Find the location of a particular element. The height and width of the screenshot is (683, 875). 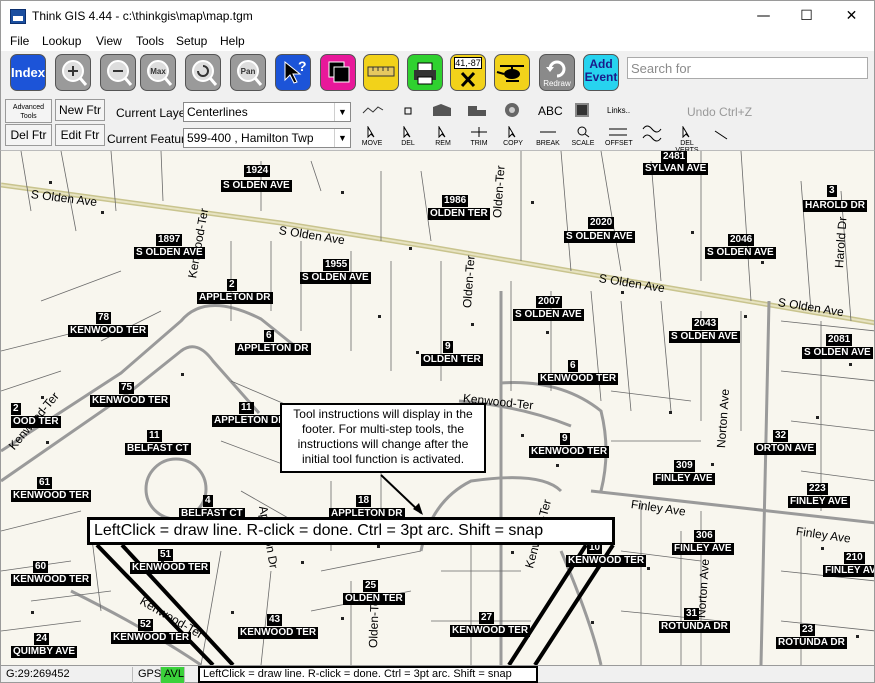

search-input: Search for is located at coordinates (747, 68).